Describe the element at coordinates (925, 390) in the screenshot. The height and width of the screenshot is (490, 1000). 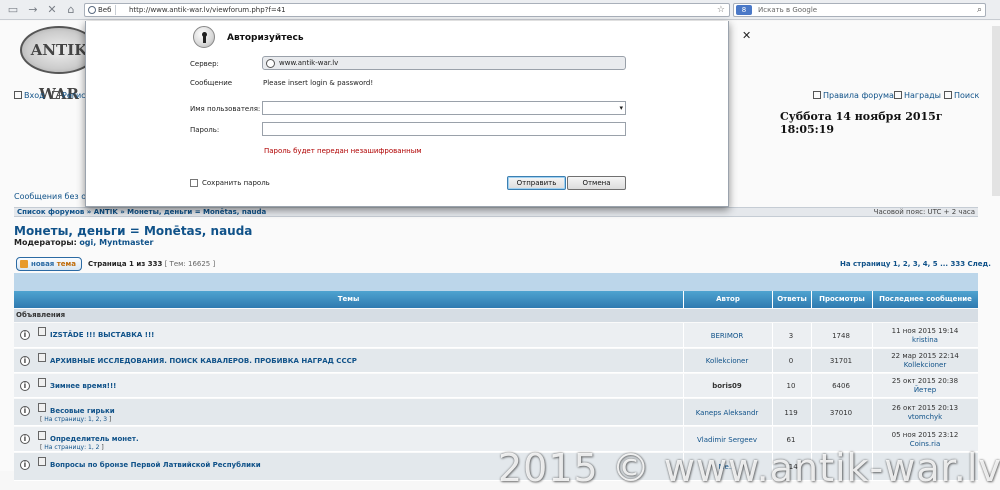
I see `last-post-user: Йетер` at that location.